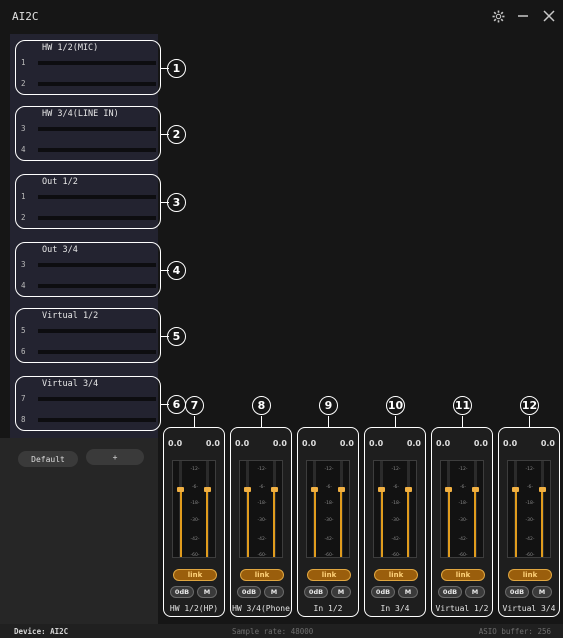 This screenshot has height=638, width=563. What do you see at coordinates (176, 202) in the screenshot?
I see `callout-number: 3` at bounding box center [176, 202].